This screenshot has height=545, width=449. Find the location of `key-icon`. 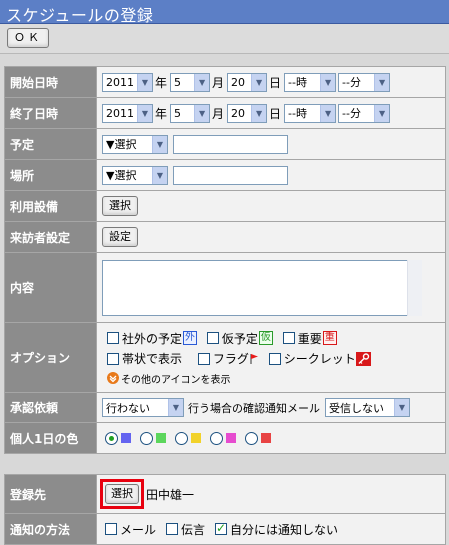

key-icon is located at coordinates (363, 358).